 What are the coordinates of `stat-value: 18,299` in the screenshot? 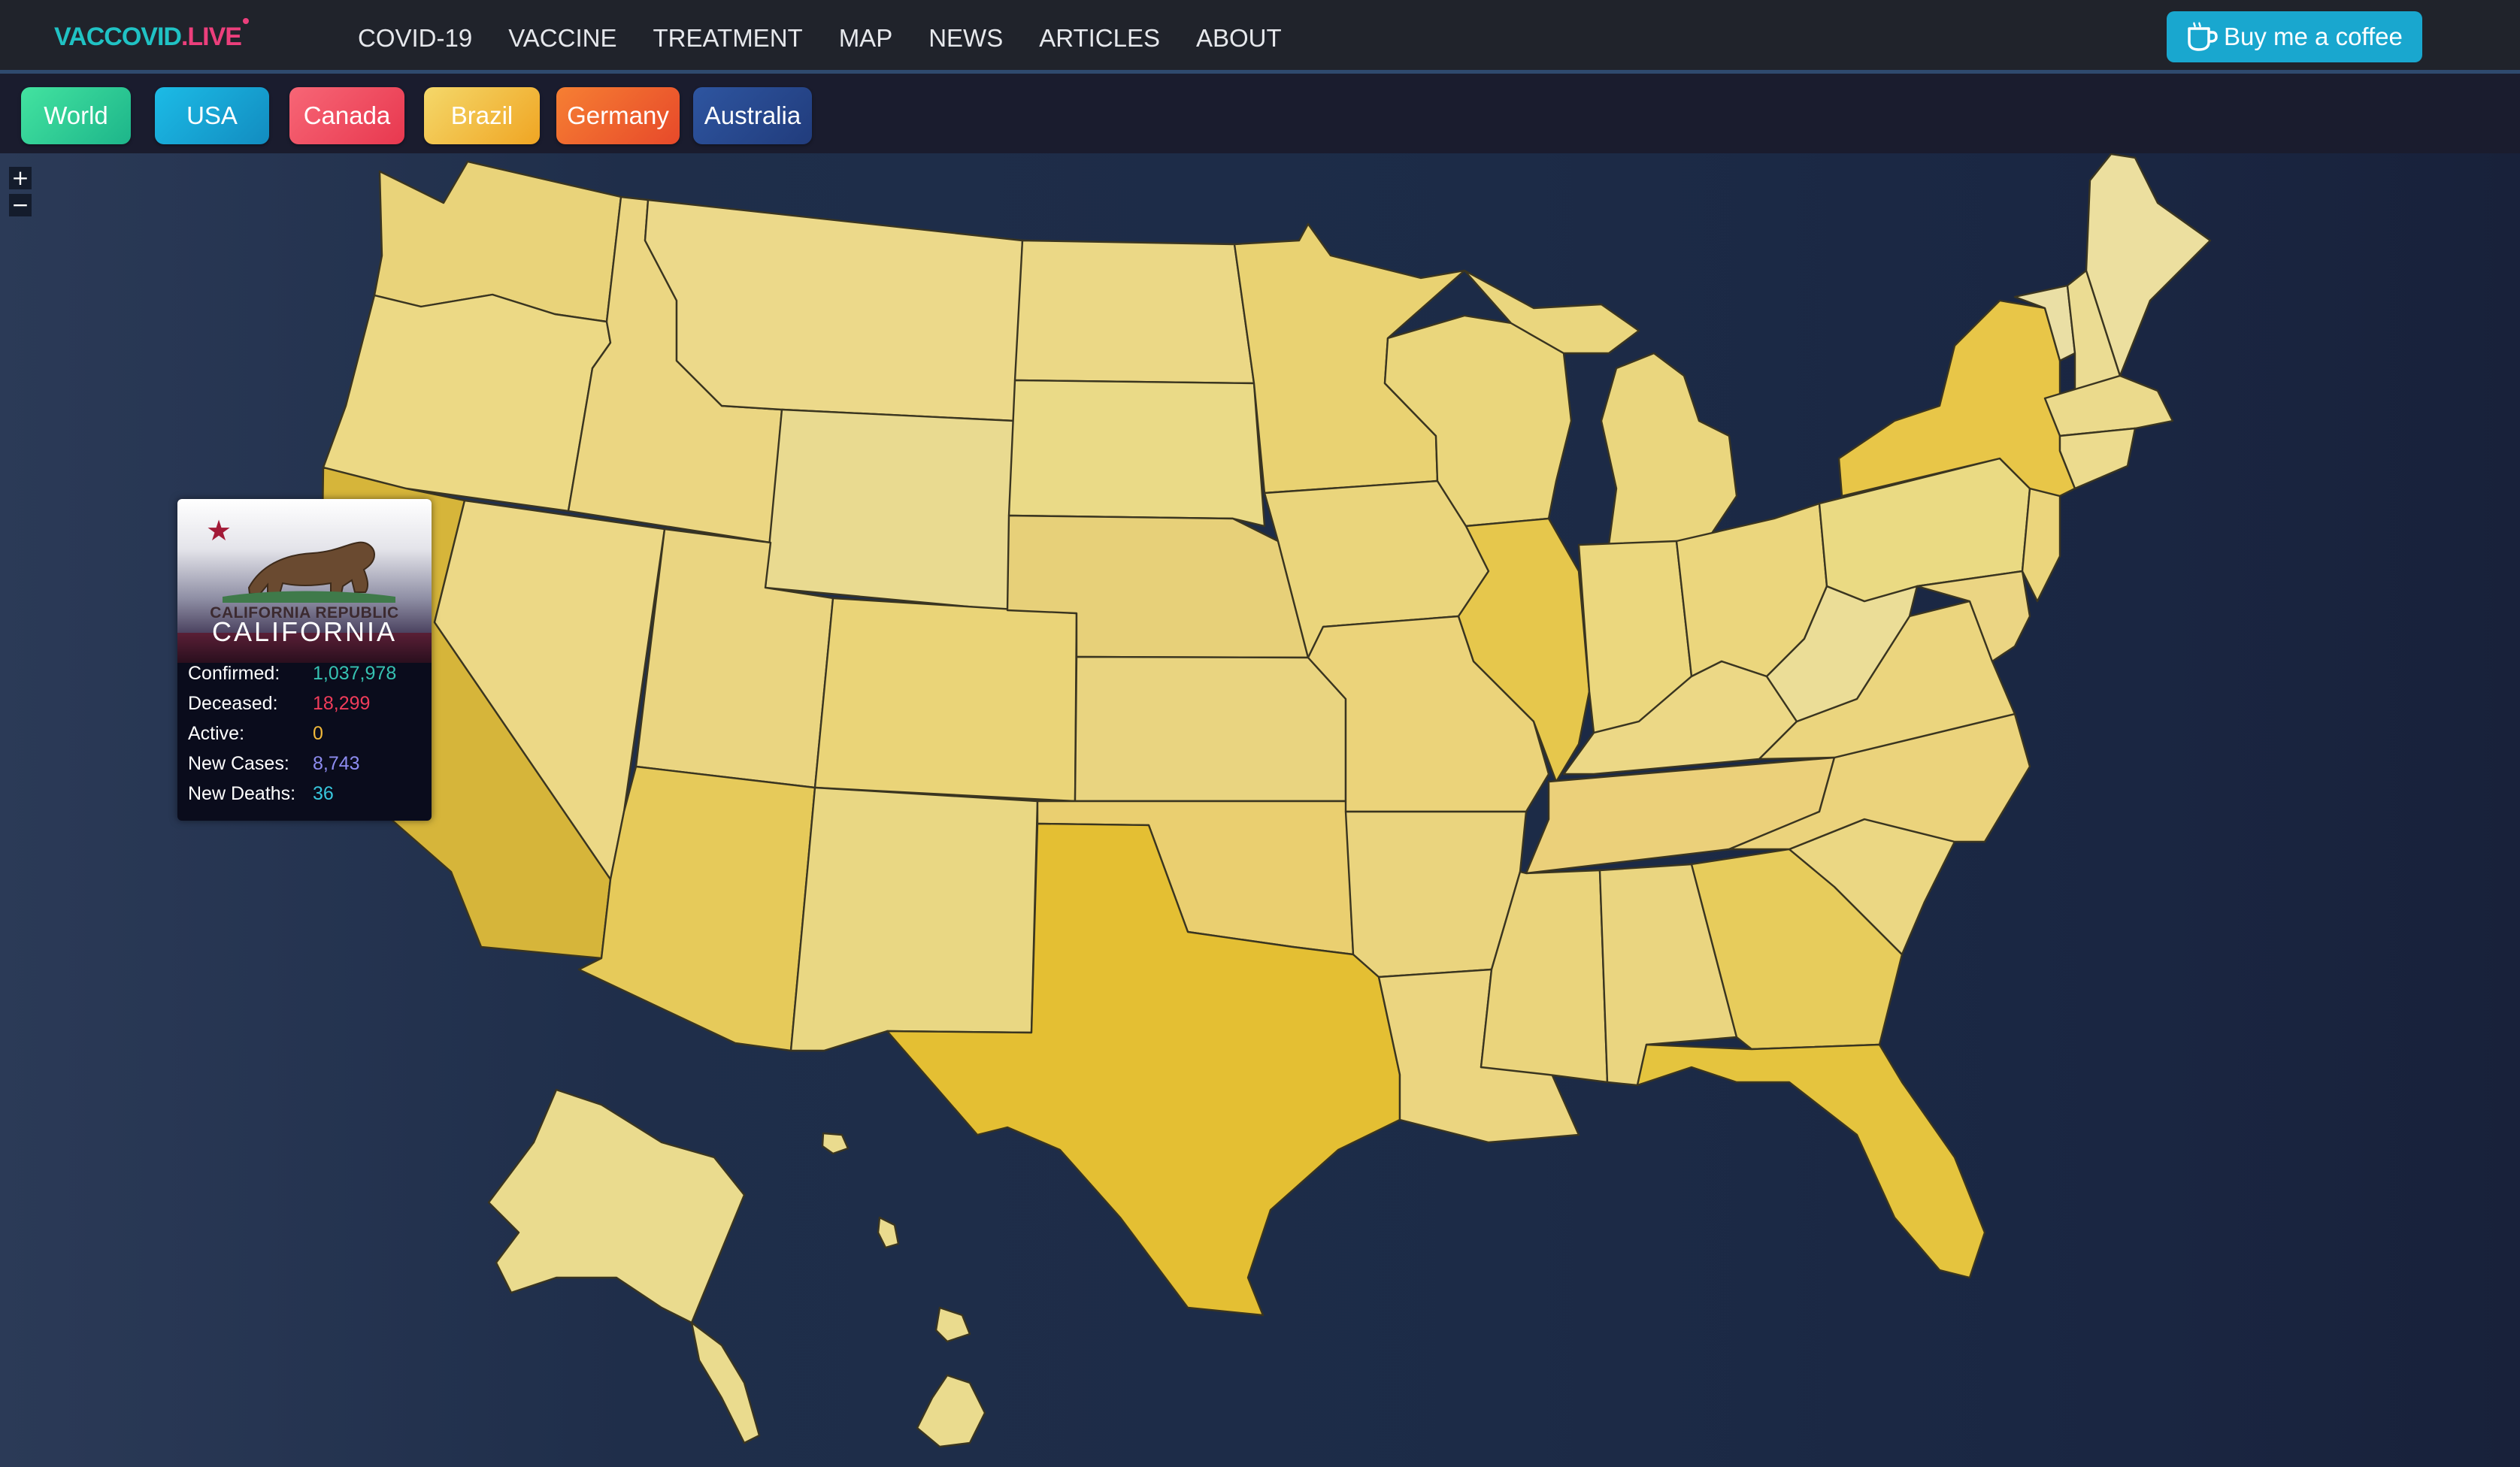 It's located at (342, 703).